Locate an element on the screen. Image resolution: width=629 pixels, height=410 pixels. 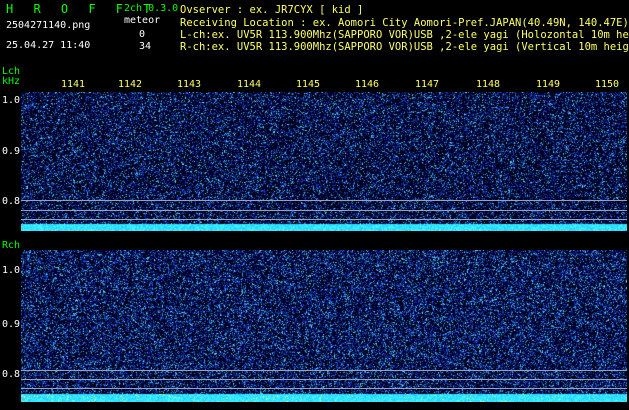
time-tick: 1142 is located at coordinates (130, 84).